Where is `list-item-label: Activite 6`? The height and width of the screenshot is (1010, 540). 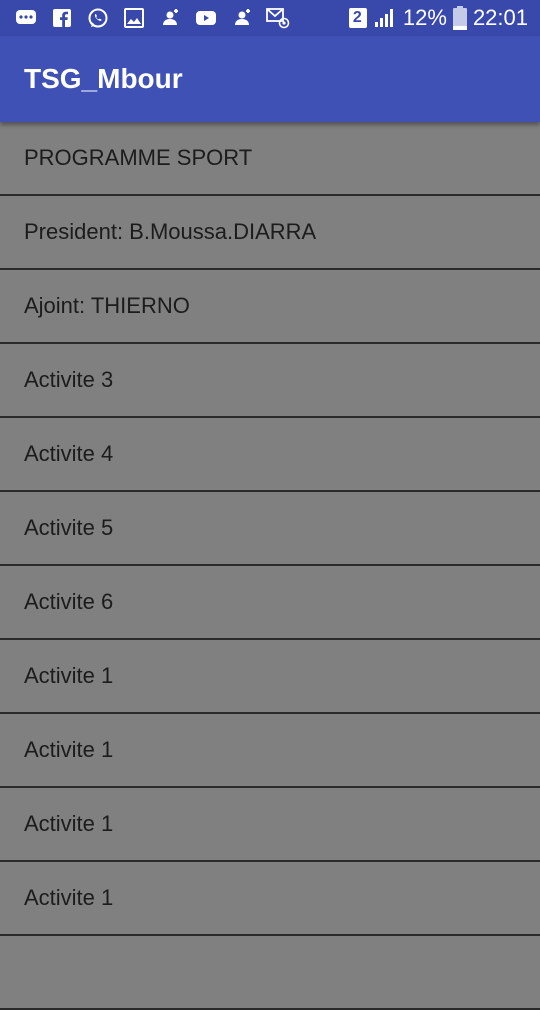
list-item-label: Activite 6 is located at coordinates (69, 601).